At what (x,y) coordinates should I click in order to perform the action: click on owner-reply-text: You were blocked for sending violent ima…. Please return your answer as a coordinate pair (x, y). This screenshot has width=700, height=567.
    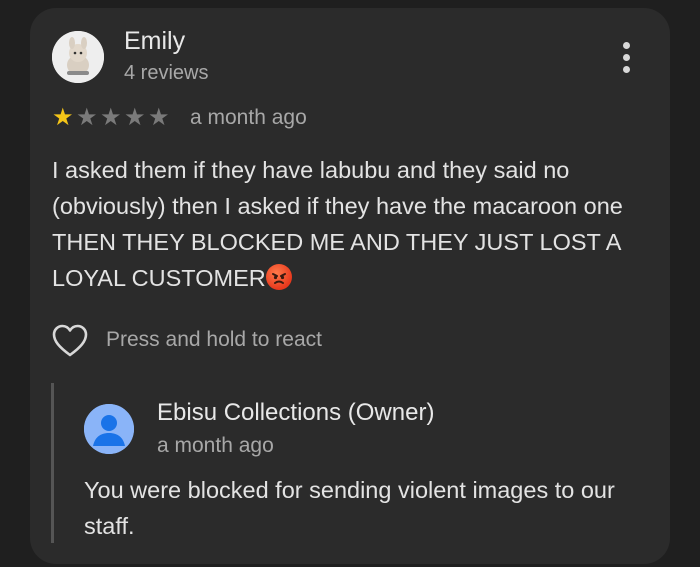
    Looking at the image, I should click on (349, 508).